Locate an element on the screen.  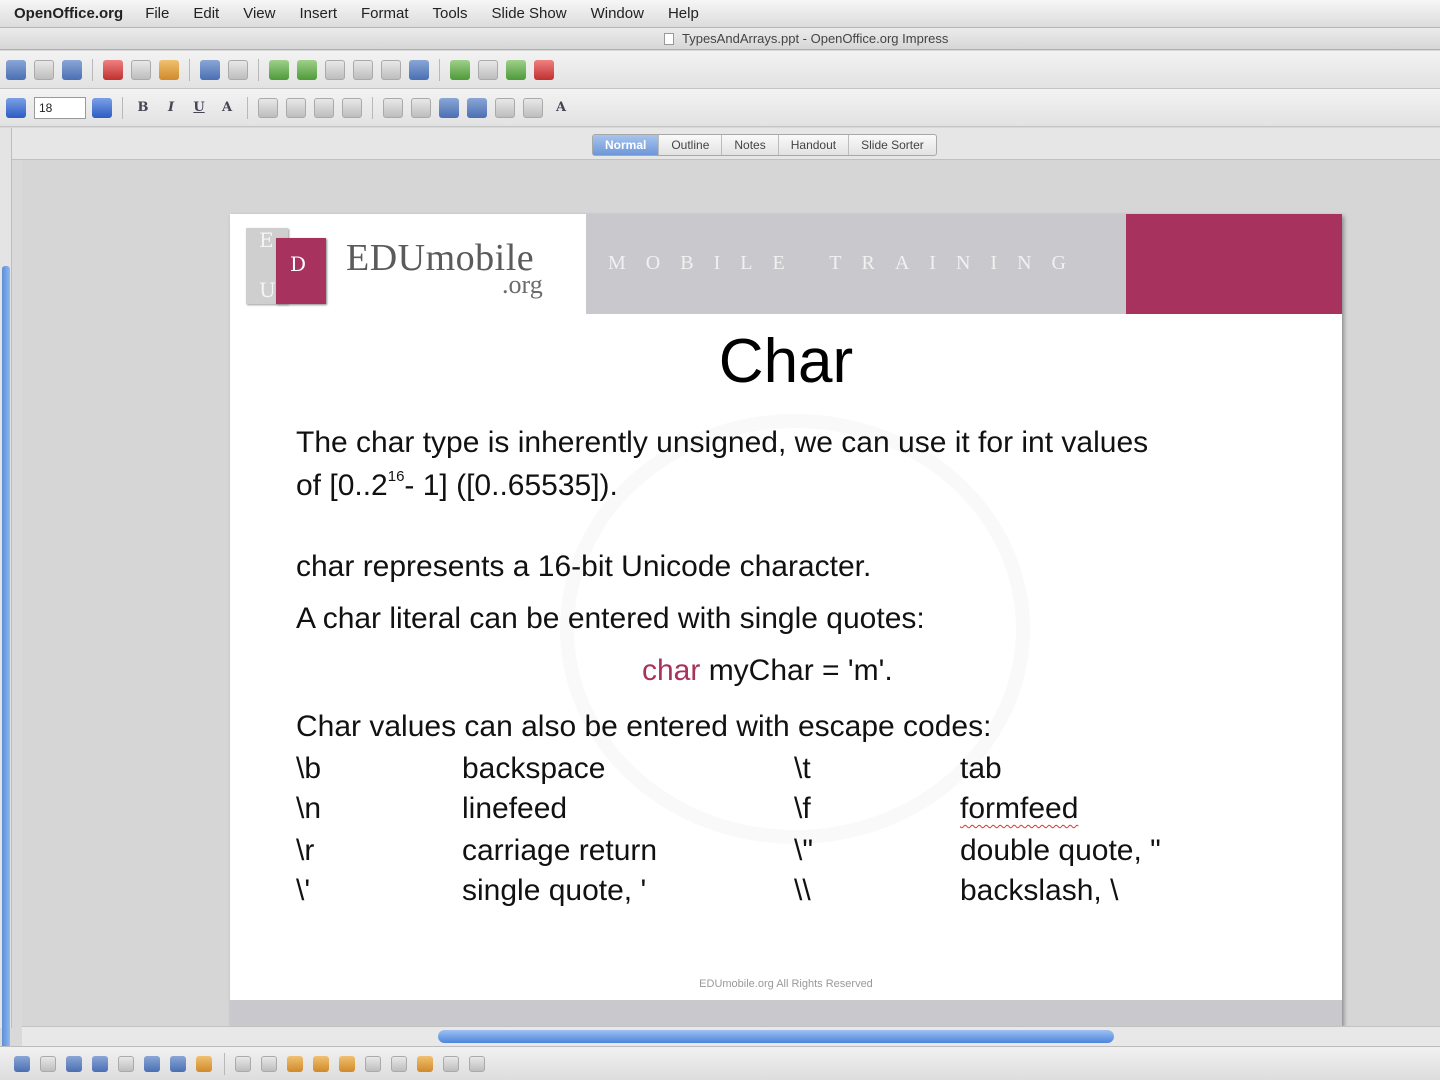
menu-view: View is located at coordinates (259, 13).